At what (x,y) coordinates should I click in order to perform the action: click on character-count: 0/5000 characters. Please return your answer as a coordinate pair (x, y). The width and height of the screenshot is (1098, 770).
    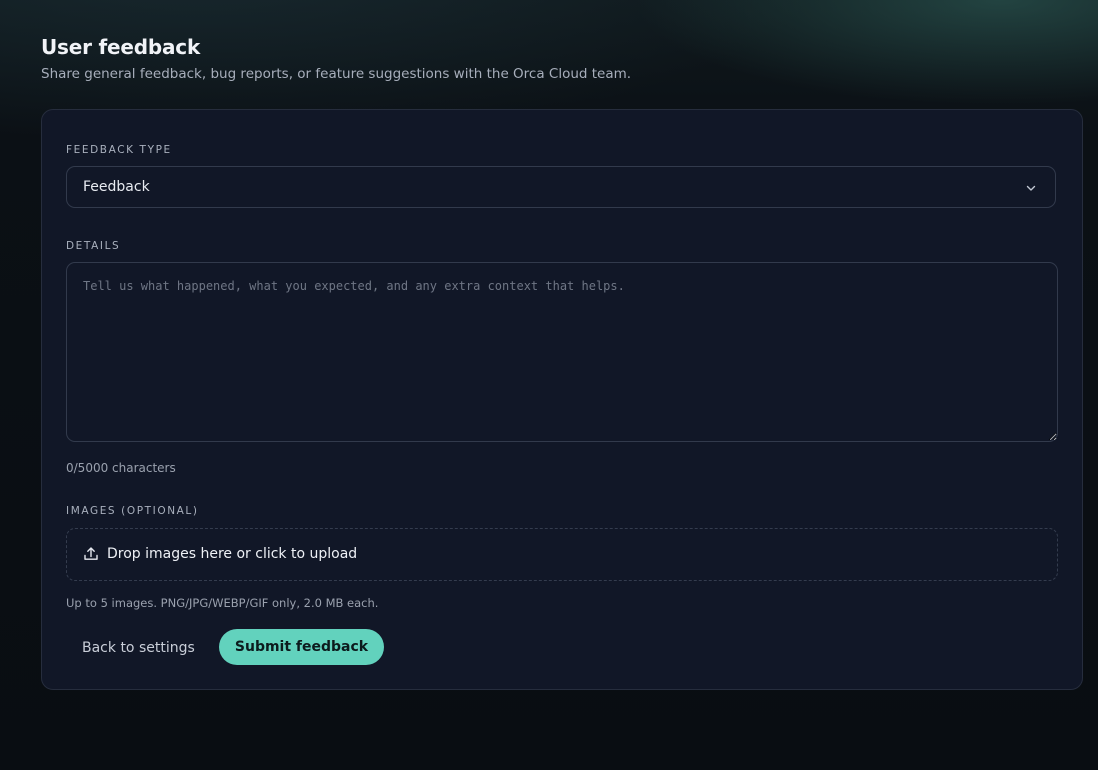
    Looking at the image, I should click on (121, 468).